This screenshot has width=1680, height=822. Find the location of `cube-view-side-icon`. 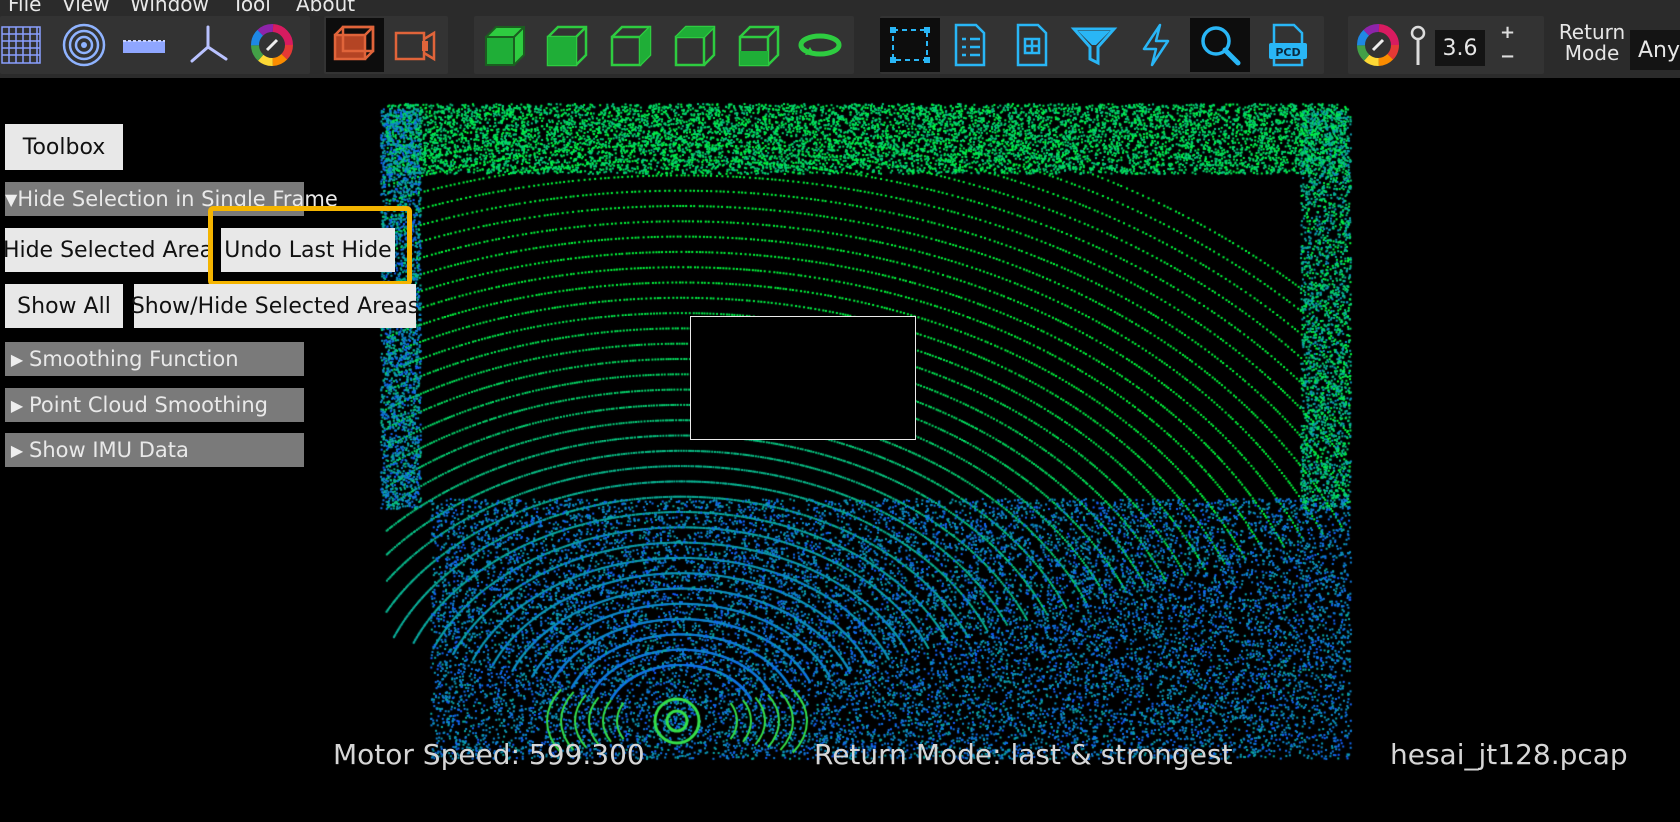

cube-view-side-icon is located at coordinates (630, 45).